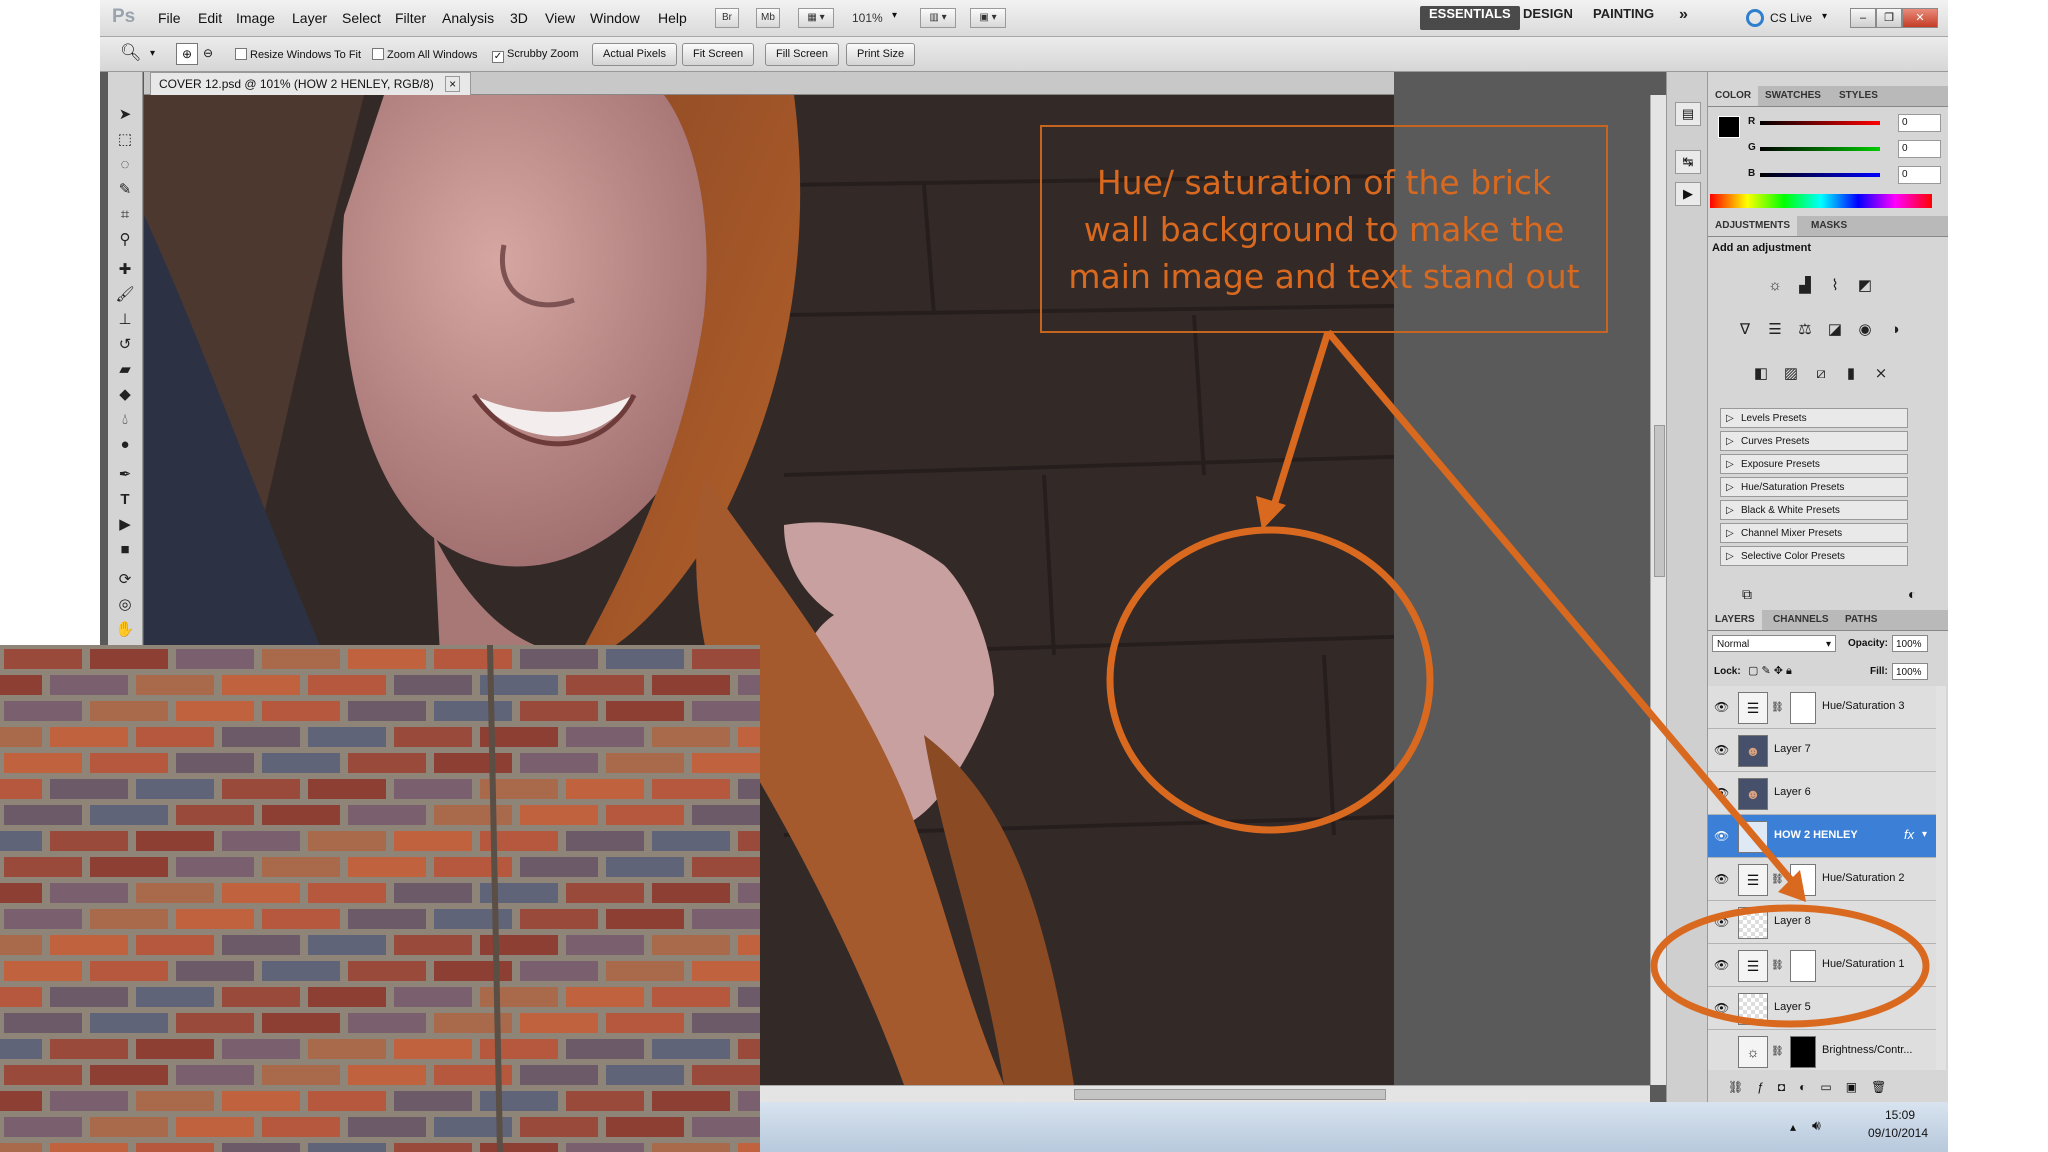 This screenshot has width=2048, height=1152. I want to click on annotation-circle-layer, so click(1790, 966).